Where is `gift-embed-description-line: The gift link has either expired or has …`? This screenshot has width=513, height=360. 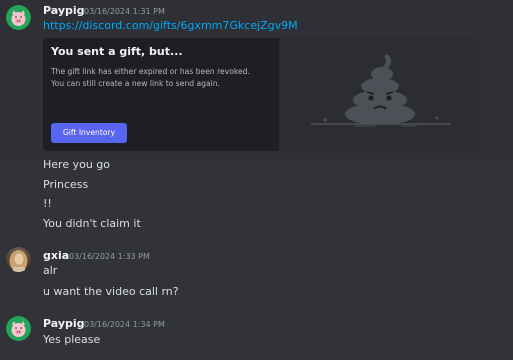
gift-embed-description-line: The gift link has either expired or has … is located at coordinates (150, 71).